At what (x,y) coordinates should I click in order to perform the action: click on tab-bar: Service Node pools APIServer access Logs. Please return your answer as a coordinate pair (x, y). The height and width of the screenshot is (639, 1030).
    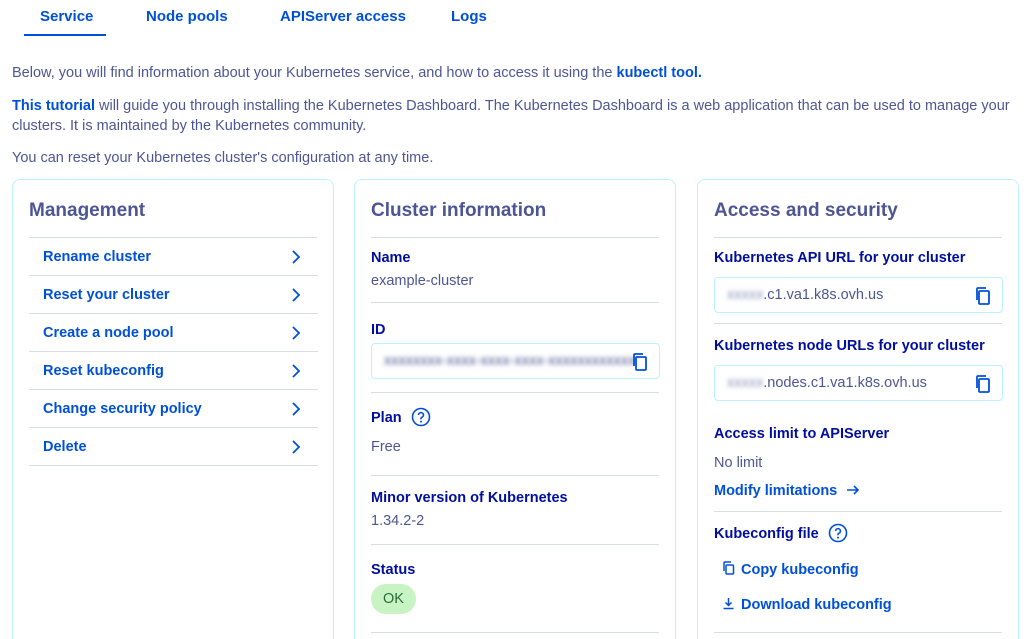
    Looking at the image, I should click on (515, 18).